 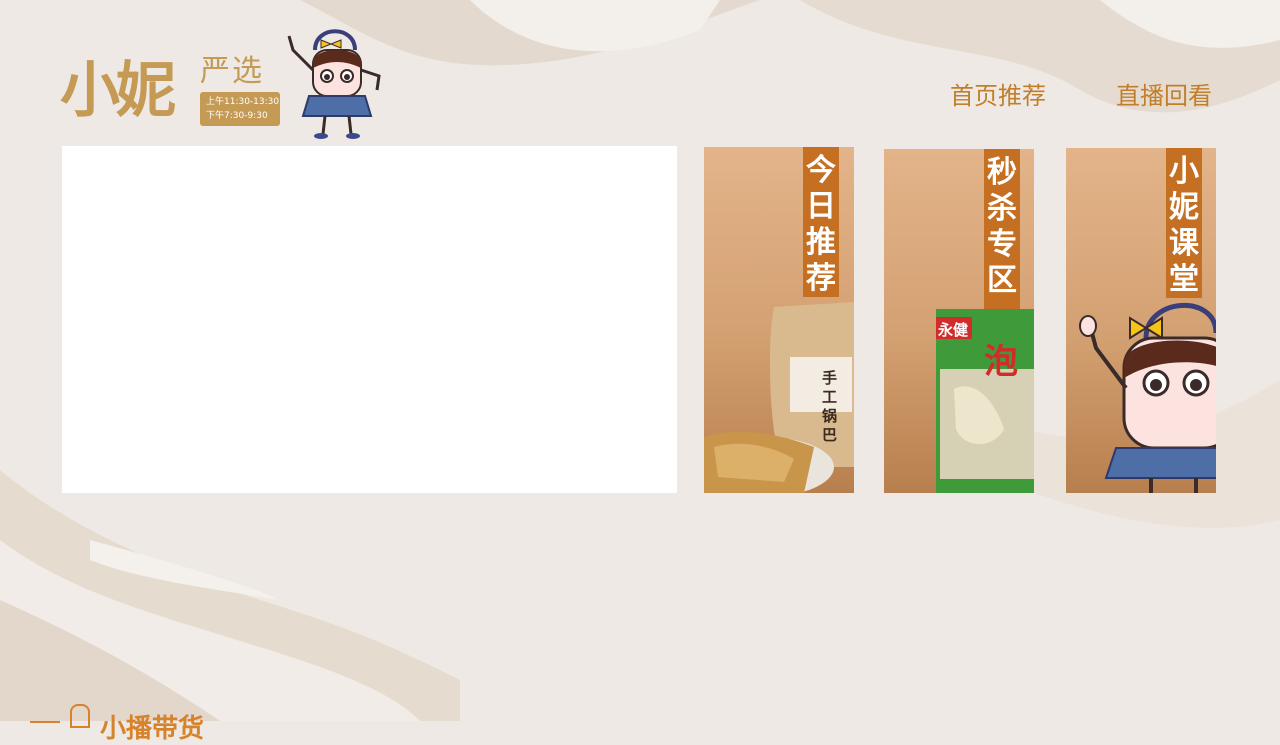 I want to click on brand-logo: 小妮 严选 上午11:30-13:30 下午7:30-9:30, so click(x=230, y=82).